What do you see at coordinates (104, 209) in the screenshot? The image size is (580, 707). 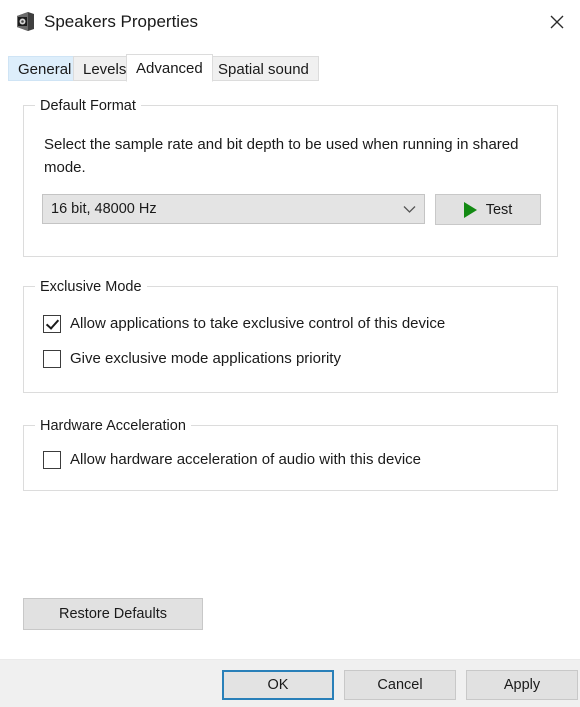 I see `default-format-value: 16 bit, 48000 Hz` at bounding box center [104, 209].